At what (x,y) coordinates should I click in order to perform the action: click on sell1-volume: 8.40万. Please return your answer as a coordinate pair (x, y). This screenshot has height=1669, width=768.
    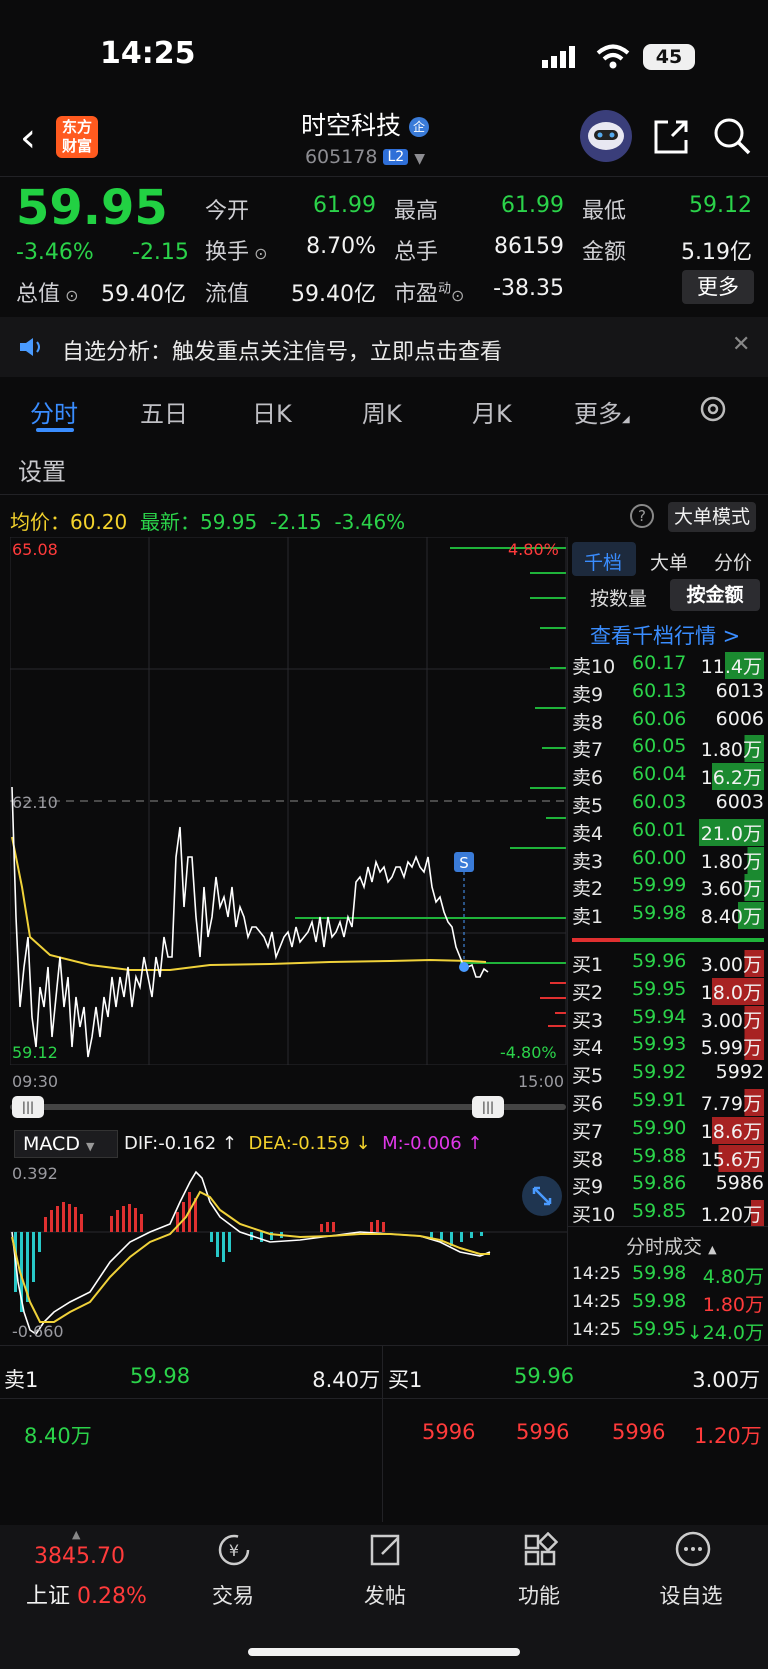
    Looking at the image, I should click on (346, 1380).